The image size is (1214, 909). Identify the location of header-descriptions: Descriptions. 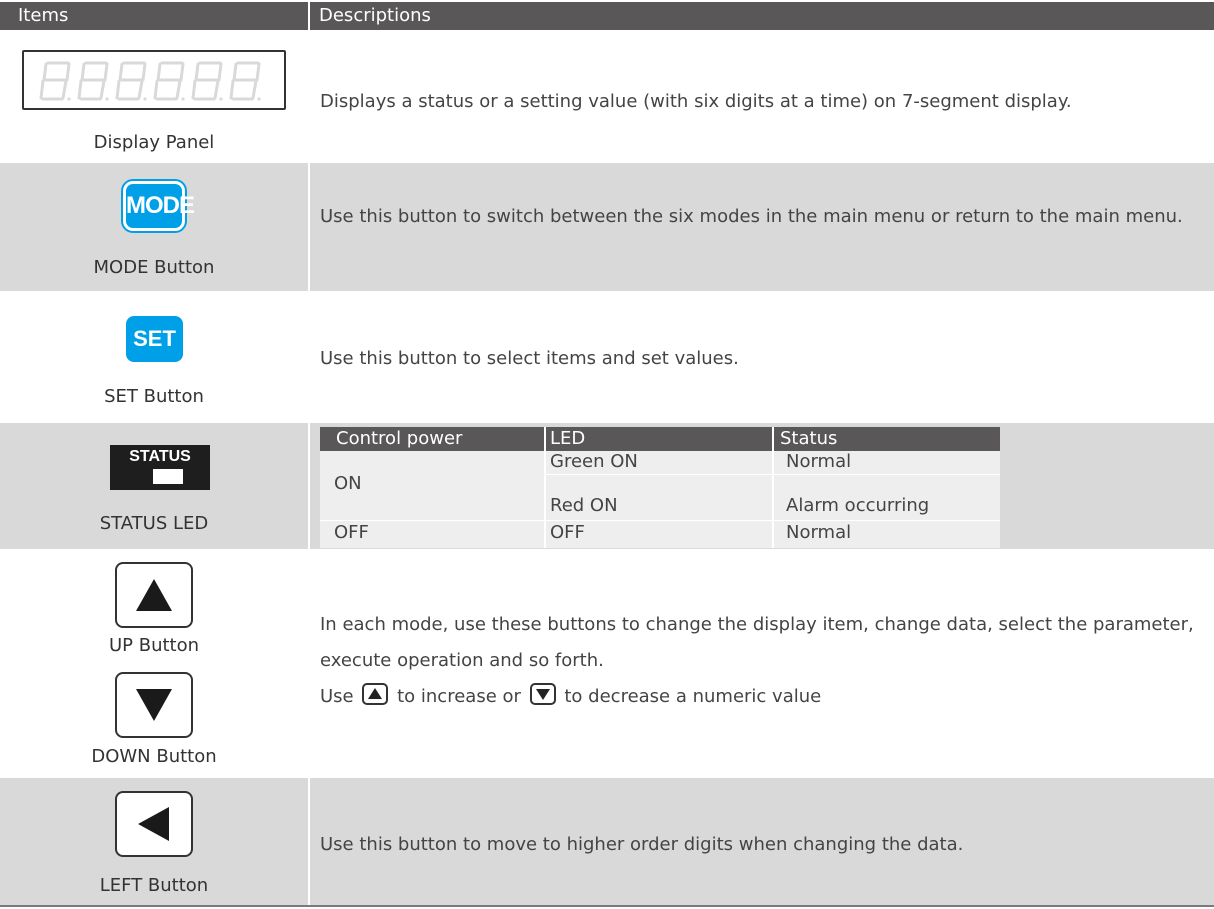
(375, 15).